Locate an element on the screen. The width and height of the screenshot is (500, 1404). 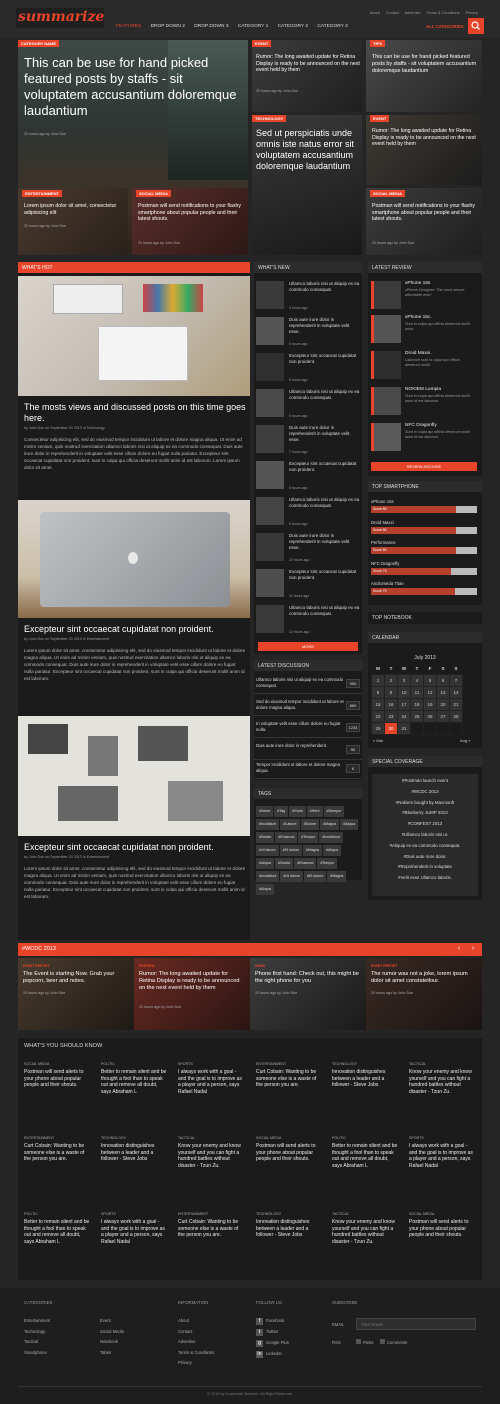
smartphone-bar-row: Droid Maxxi Score 80 is located at coordinates (424, 528).